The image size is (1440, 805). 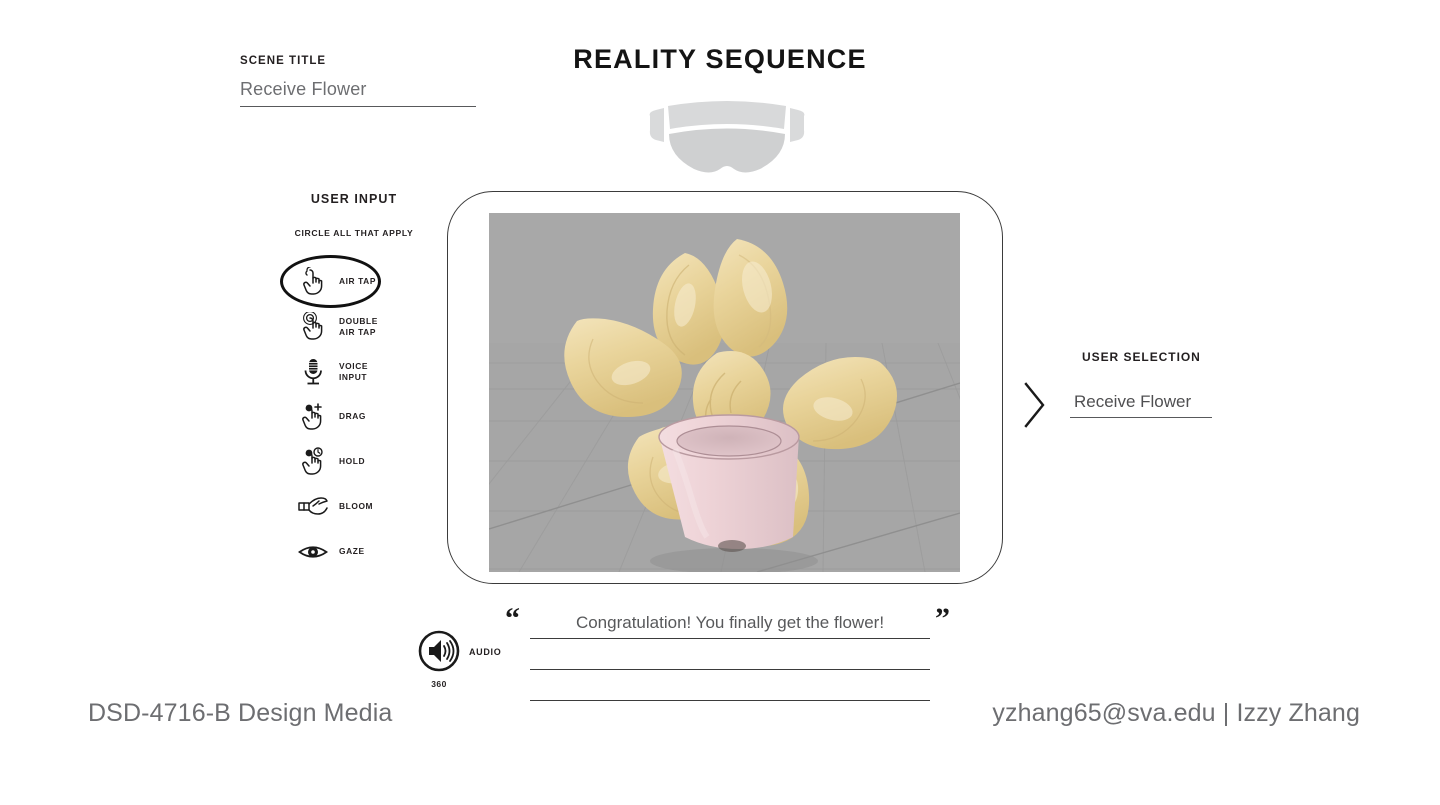 I want to click on input-option-label: DOUBLE AIR TAP, so click(x=358, y=326).